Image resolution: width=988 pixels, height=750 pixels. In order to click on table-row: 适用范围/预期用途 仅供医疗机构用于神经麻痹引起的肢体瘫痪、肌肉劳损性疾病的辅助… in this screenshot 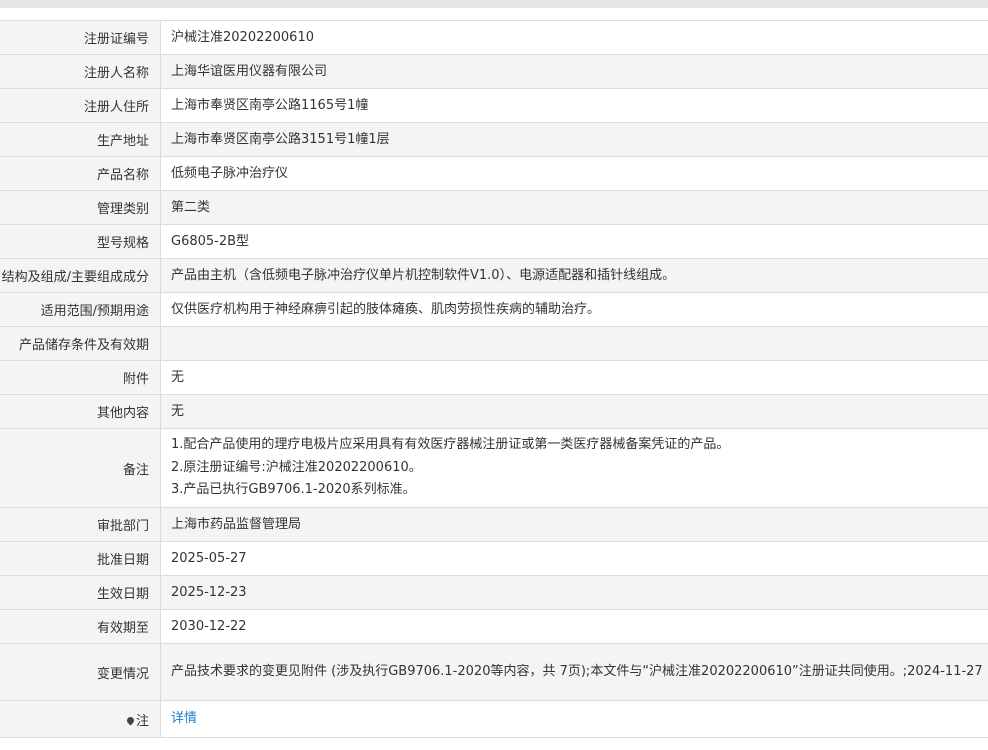, I will do `click(494, 309)`.